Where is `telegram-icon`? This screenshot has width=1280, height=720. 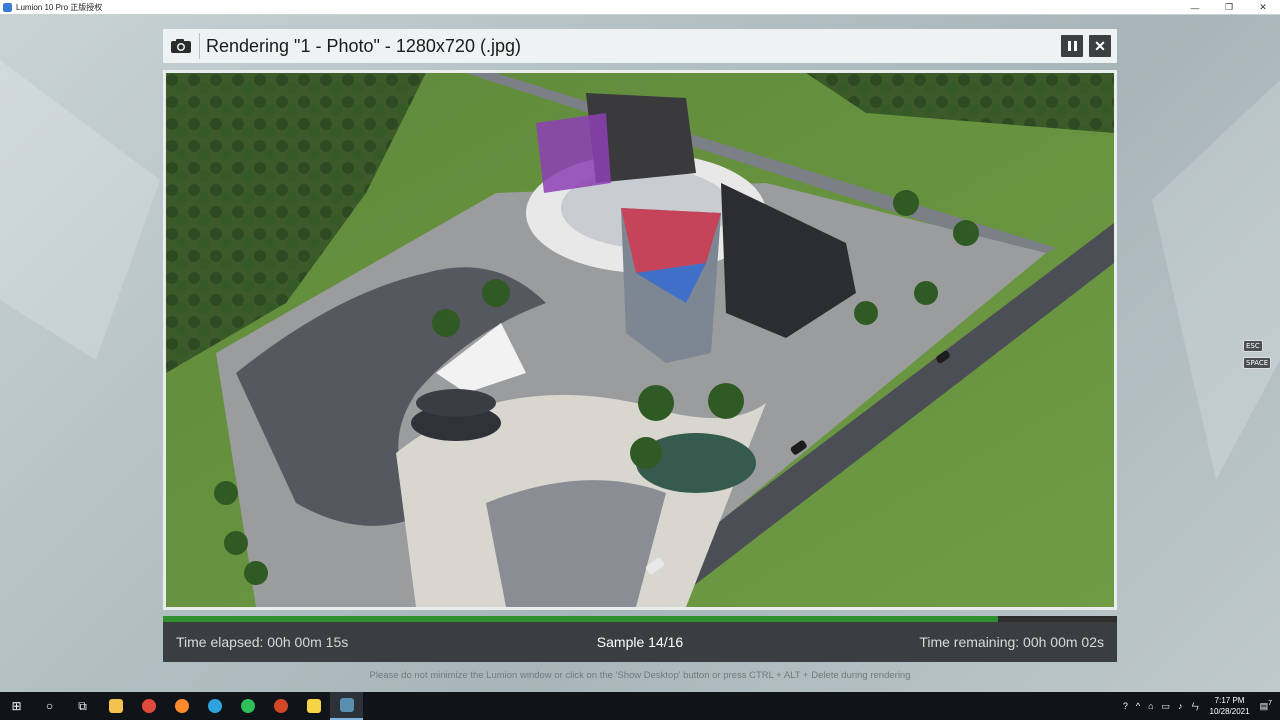
telegram-icon is located at coordinates (214, 706).